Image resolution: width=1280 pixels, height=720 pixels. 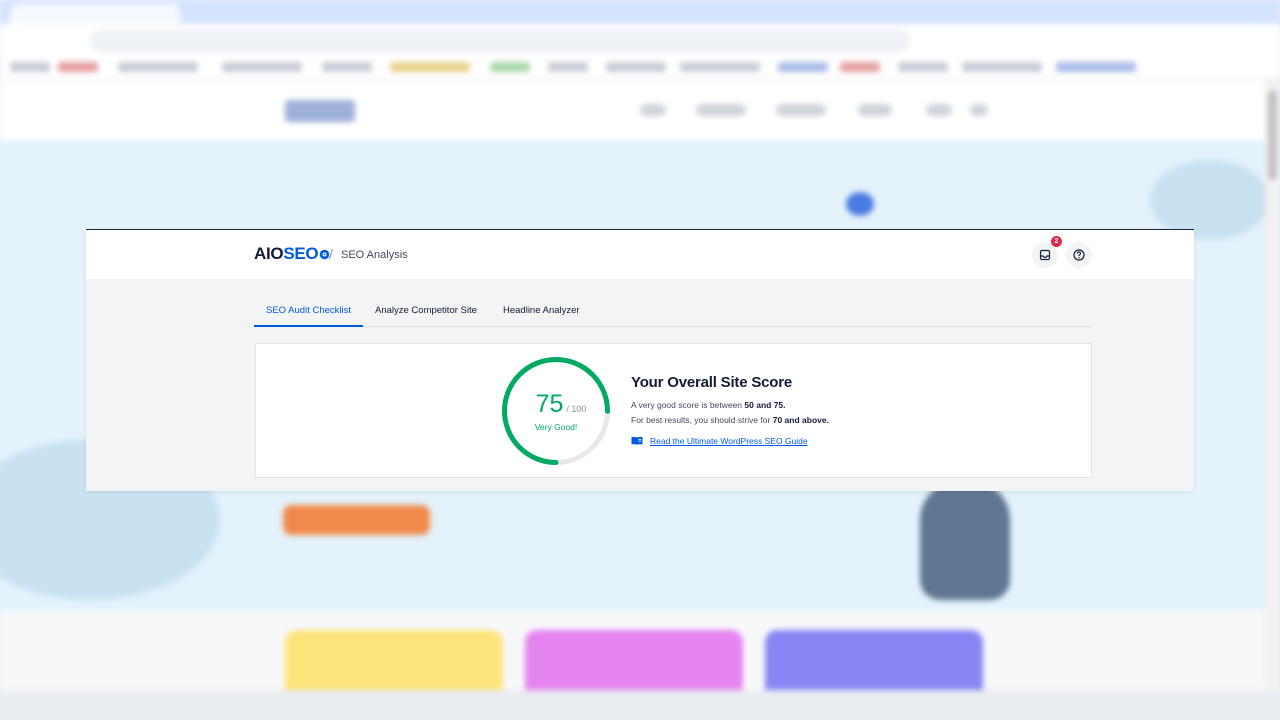 I want to click on tab-headline-analyzer: Headline Analyzer, so click(x=541, y=310).